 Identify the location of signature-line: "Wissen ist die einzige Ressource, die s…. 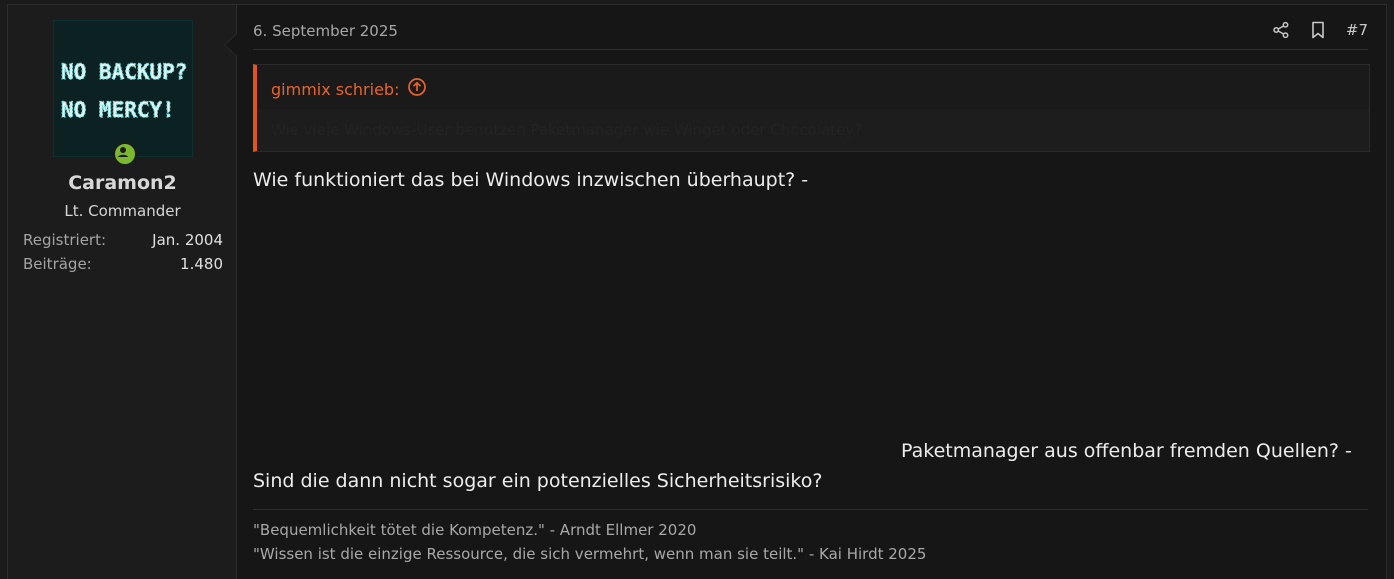
(590, 554).